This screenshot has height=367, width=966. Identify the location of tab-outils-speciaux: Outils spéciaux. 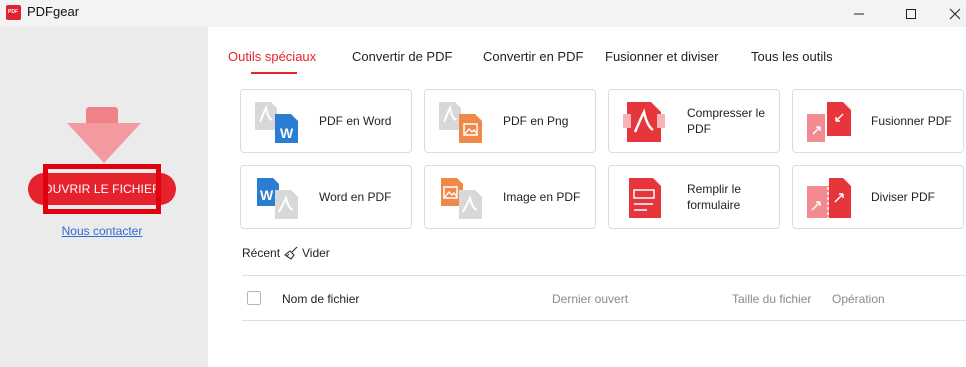
(272, 56).